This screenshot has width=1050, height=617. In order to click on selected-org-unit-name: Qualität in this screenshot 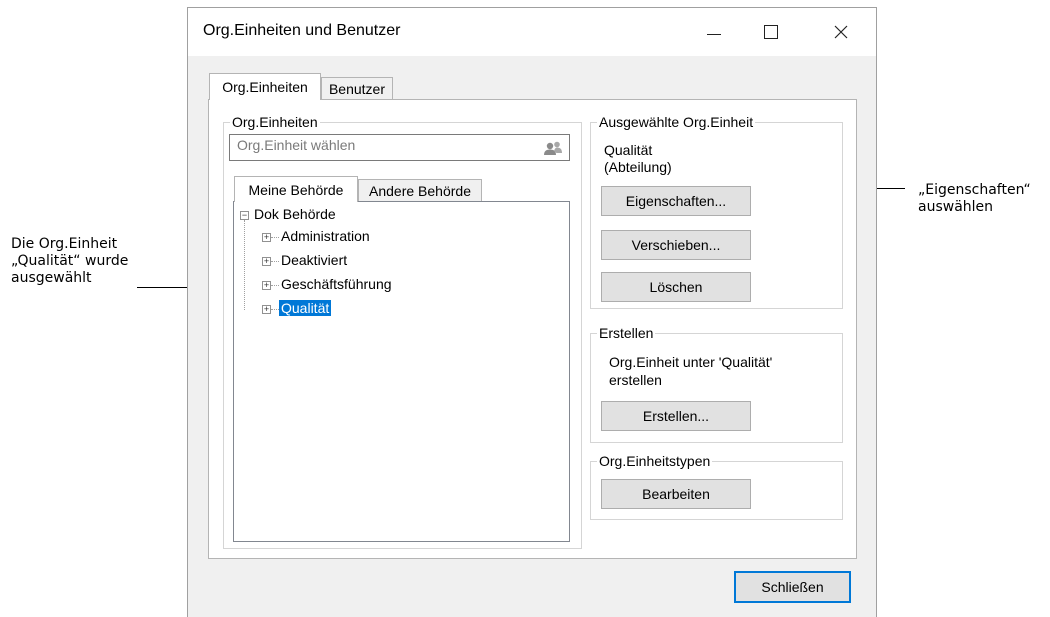, I will do `click(628, 150)`.